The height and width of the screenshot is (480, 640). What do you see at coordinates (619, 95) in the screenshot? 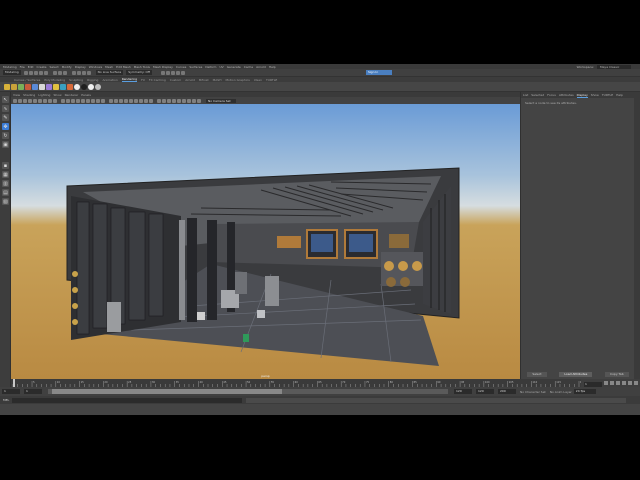
I see `attr-tab-help: Help` at bounding box center [619, 95].